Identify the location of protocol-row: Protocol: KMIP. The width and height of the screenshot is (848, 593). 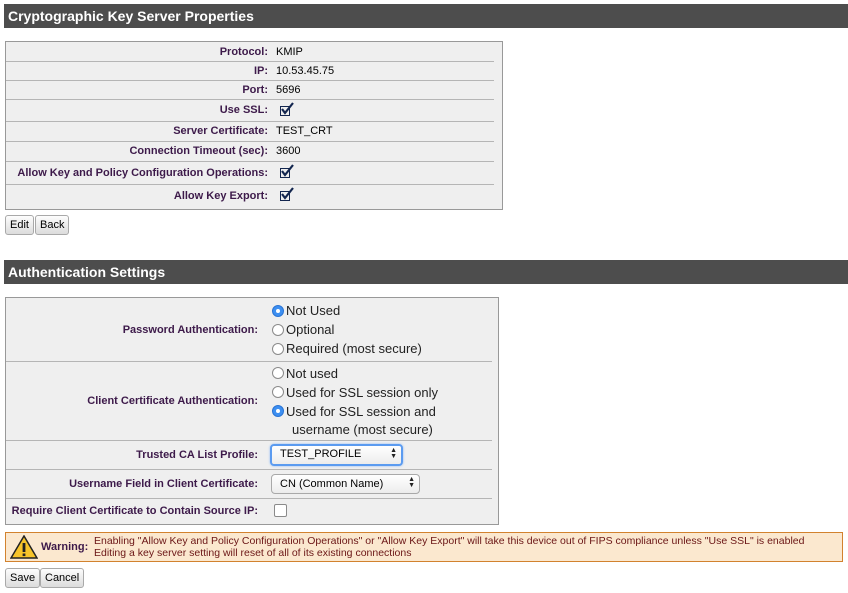
(250, 52).